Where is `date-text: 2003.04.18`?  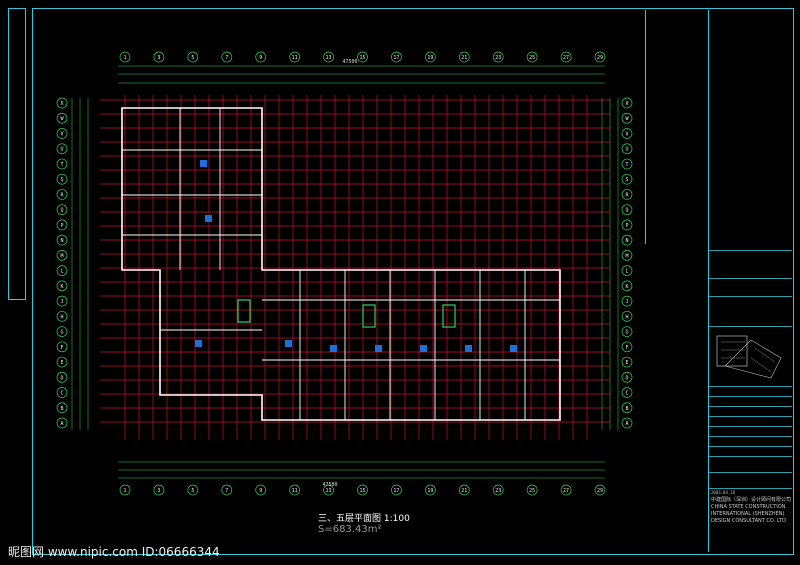 date-text: 2003.04.18 is located at coordinates (723, 492).